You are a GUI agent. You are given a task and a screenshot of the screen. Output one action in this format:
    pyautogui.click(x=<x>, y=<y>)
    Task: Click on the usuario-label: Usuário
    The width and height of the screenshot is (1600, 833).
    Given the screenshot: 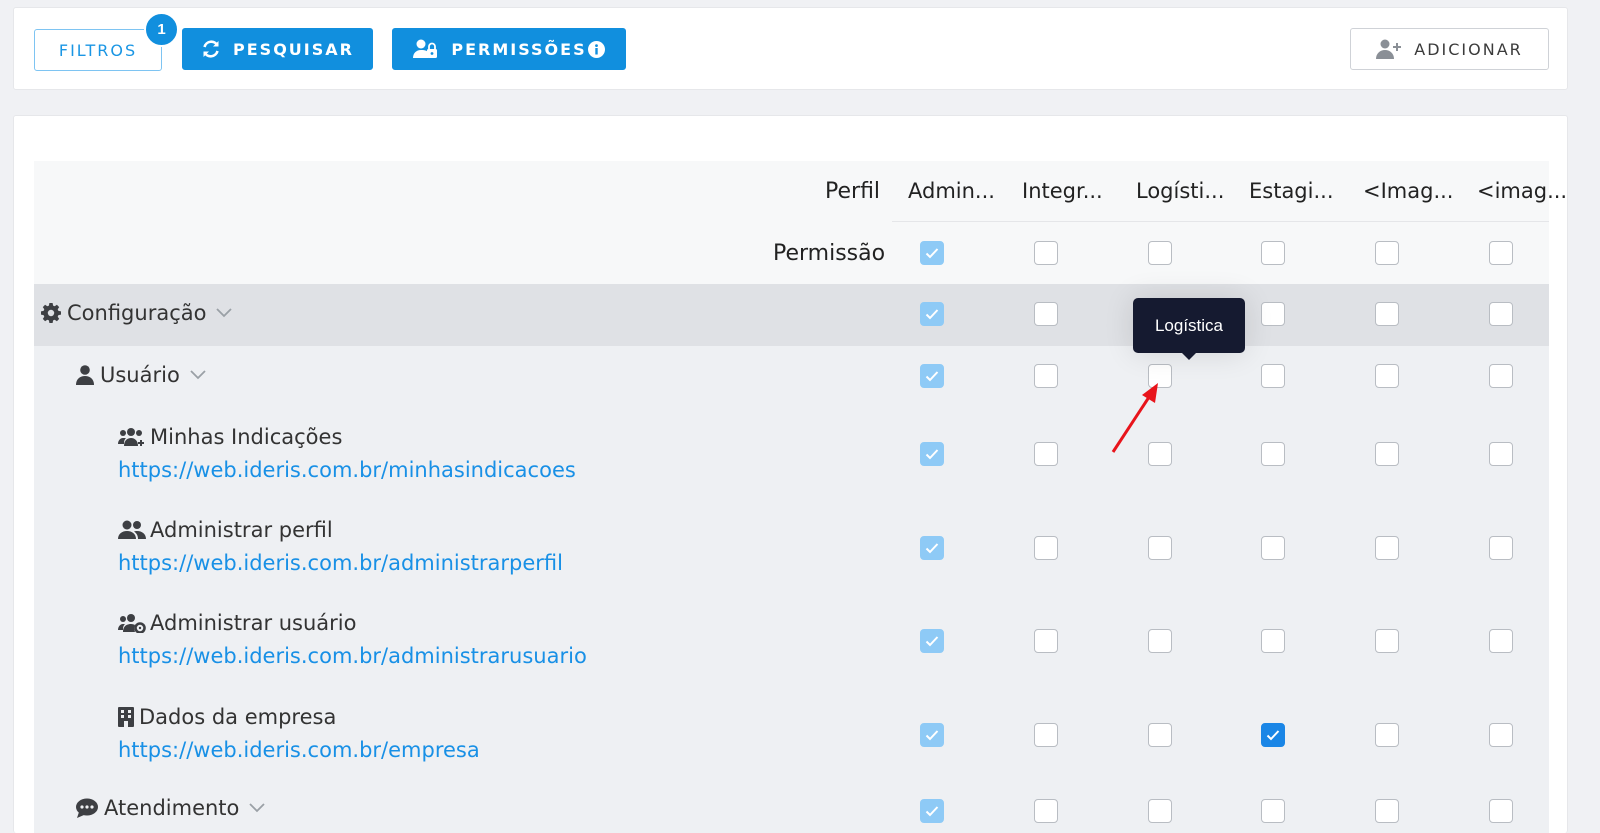 What is the action you would take?
    pyautogui.click(x=140, y=375)
    